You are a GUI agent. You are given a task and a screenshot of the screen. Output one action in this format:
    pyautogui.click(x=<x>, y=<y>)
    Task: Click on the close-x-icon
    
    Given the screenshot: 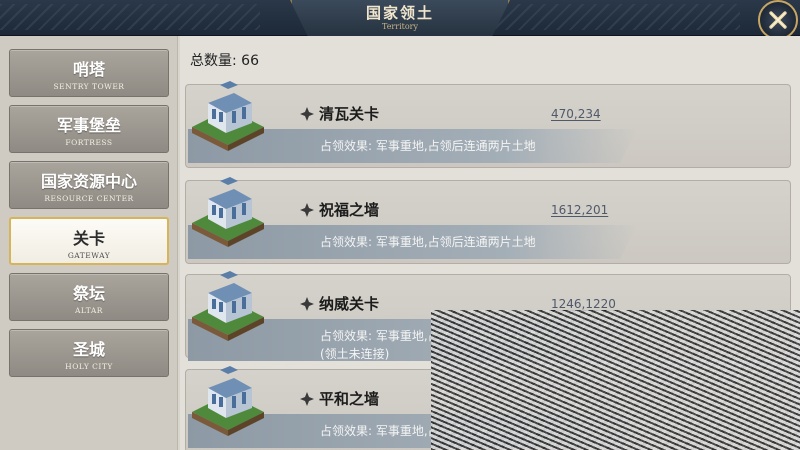 What is the action you would take?
    pyautogui.click(x=778, y=20)
    